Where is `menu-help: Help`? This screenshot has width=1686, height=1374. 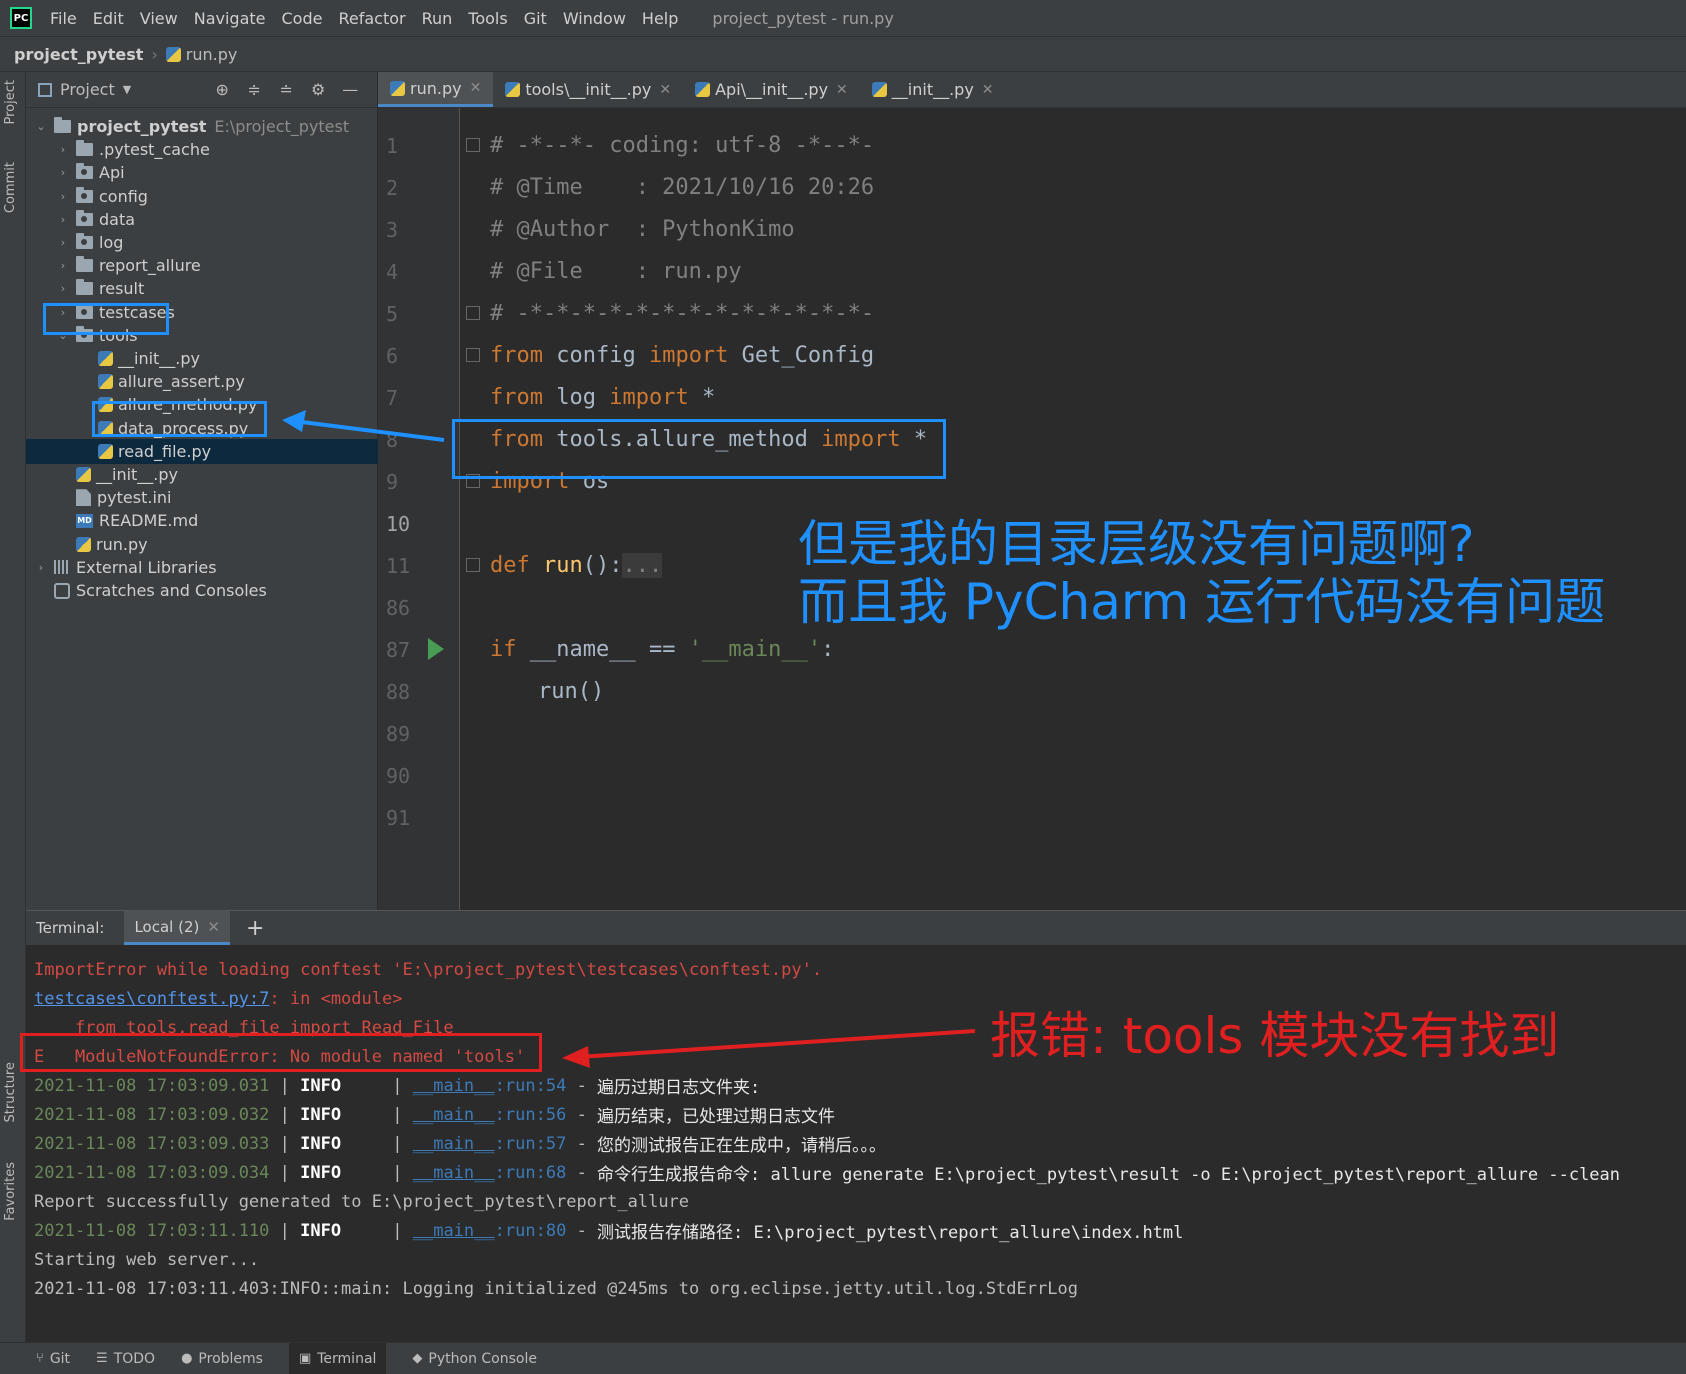 menu-help: Help is located at coordinates (660, 18).